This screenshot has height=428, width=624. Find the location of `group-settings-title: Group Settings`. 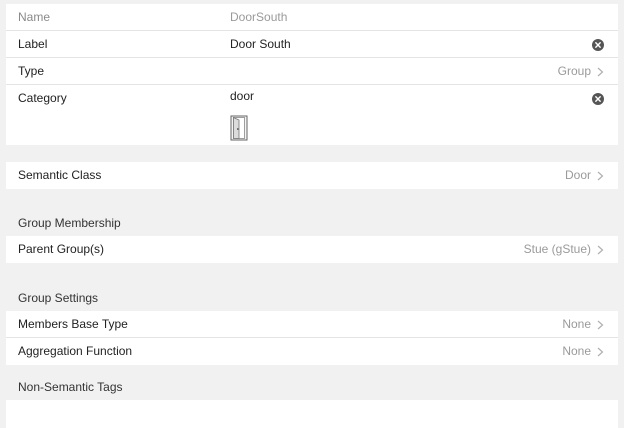

group-settings-title: Group Settings is located at coordinates (58, 298).